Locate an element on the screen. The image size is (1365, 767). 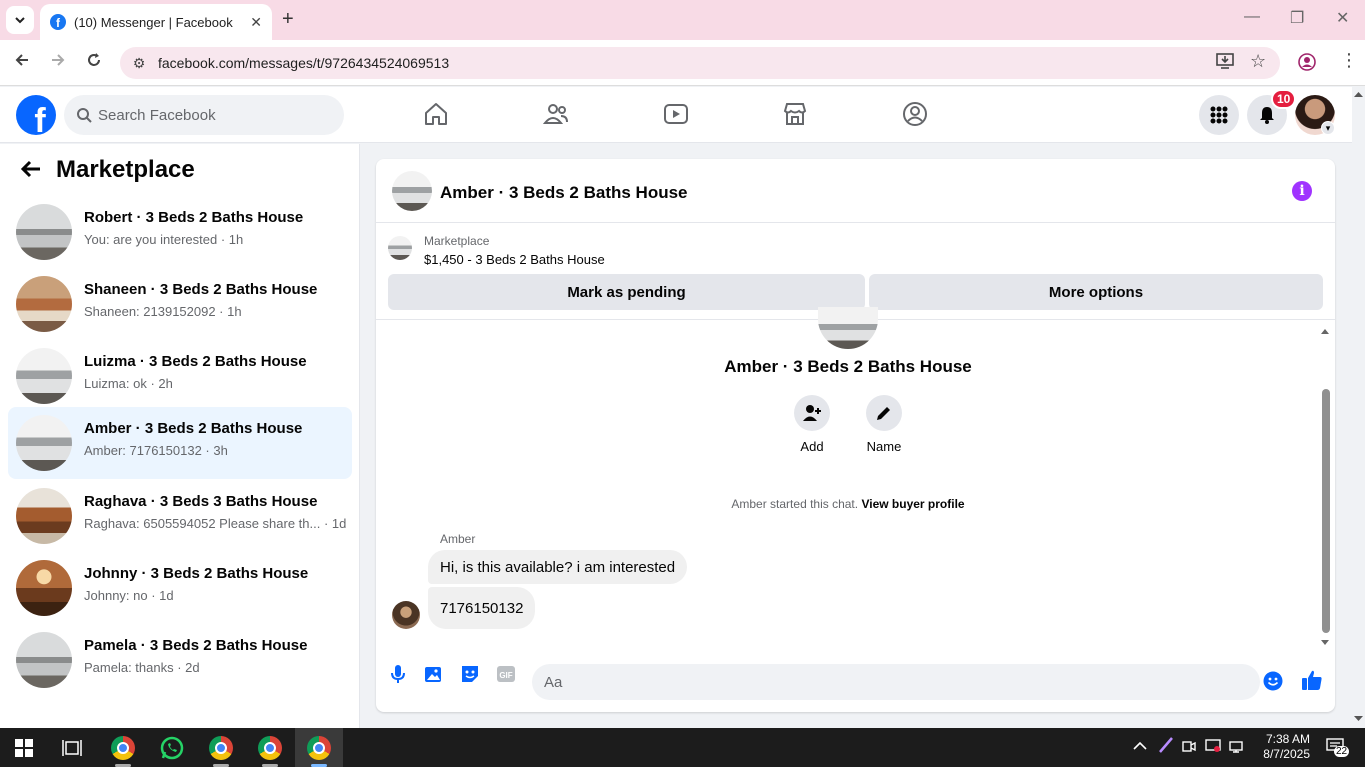
video-icon is located at coordinates (676, 114).